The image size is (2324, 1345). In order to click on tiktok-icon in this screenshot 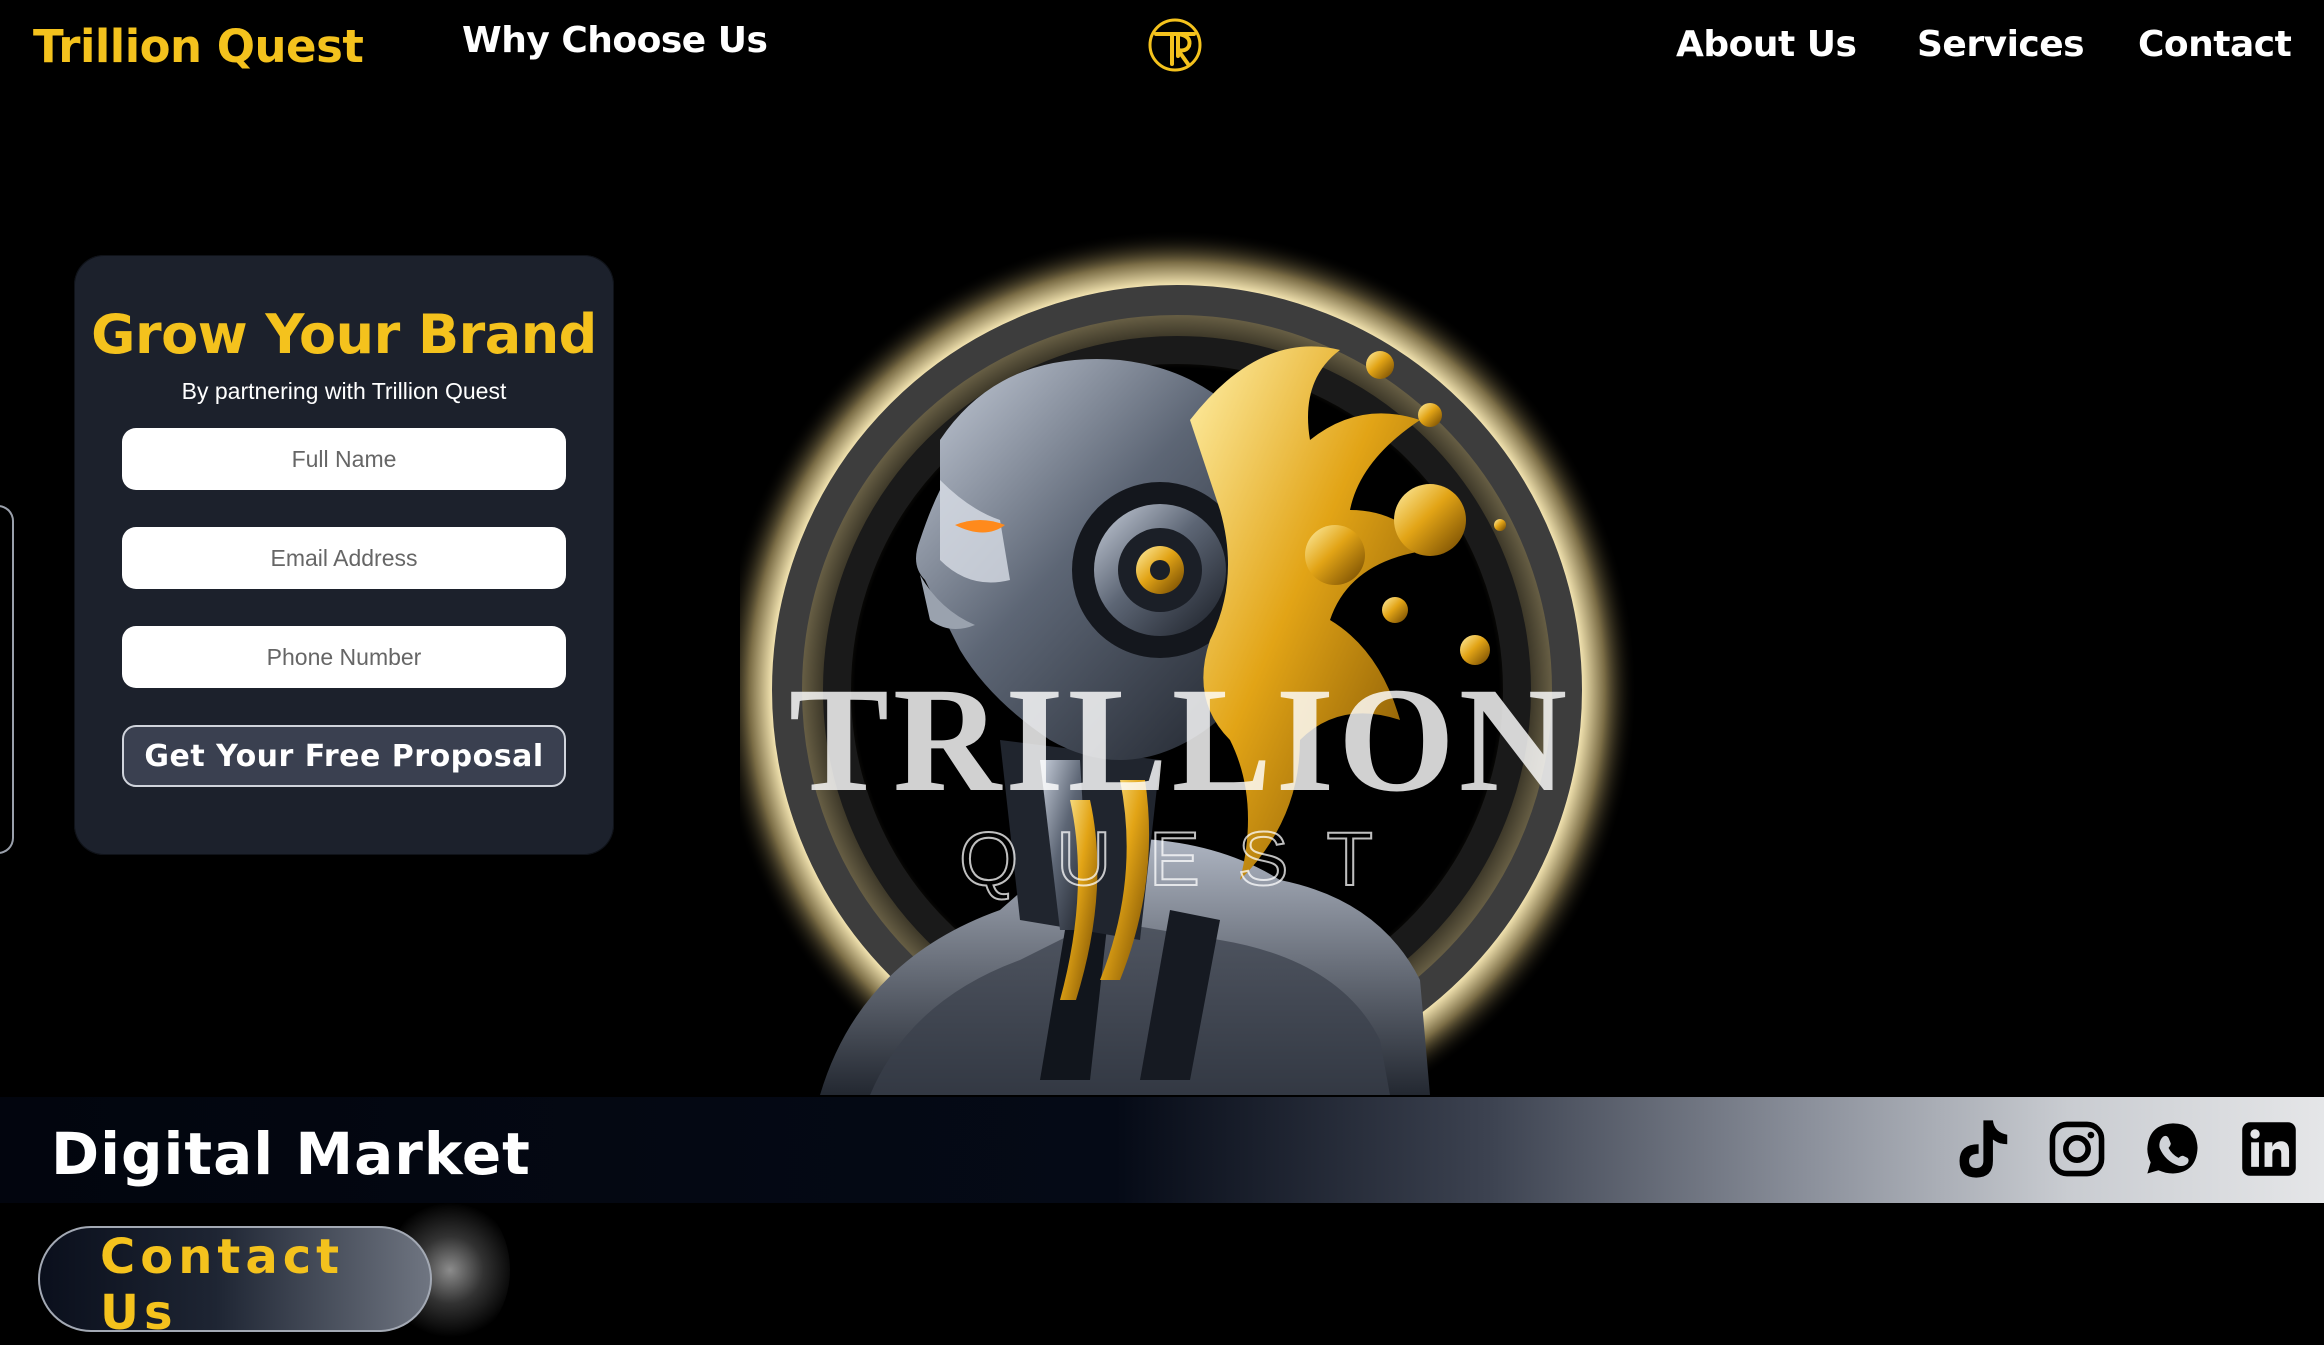, I will do `click(1981, 1149)`.